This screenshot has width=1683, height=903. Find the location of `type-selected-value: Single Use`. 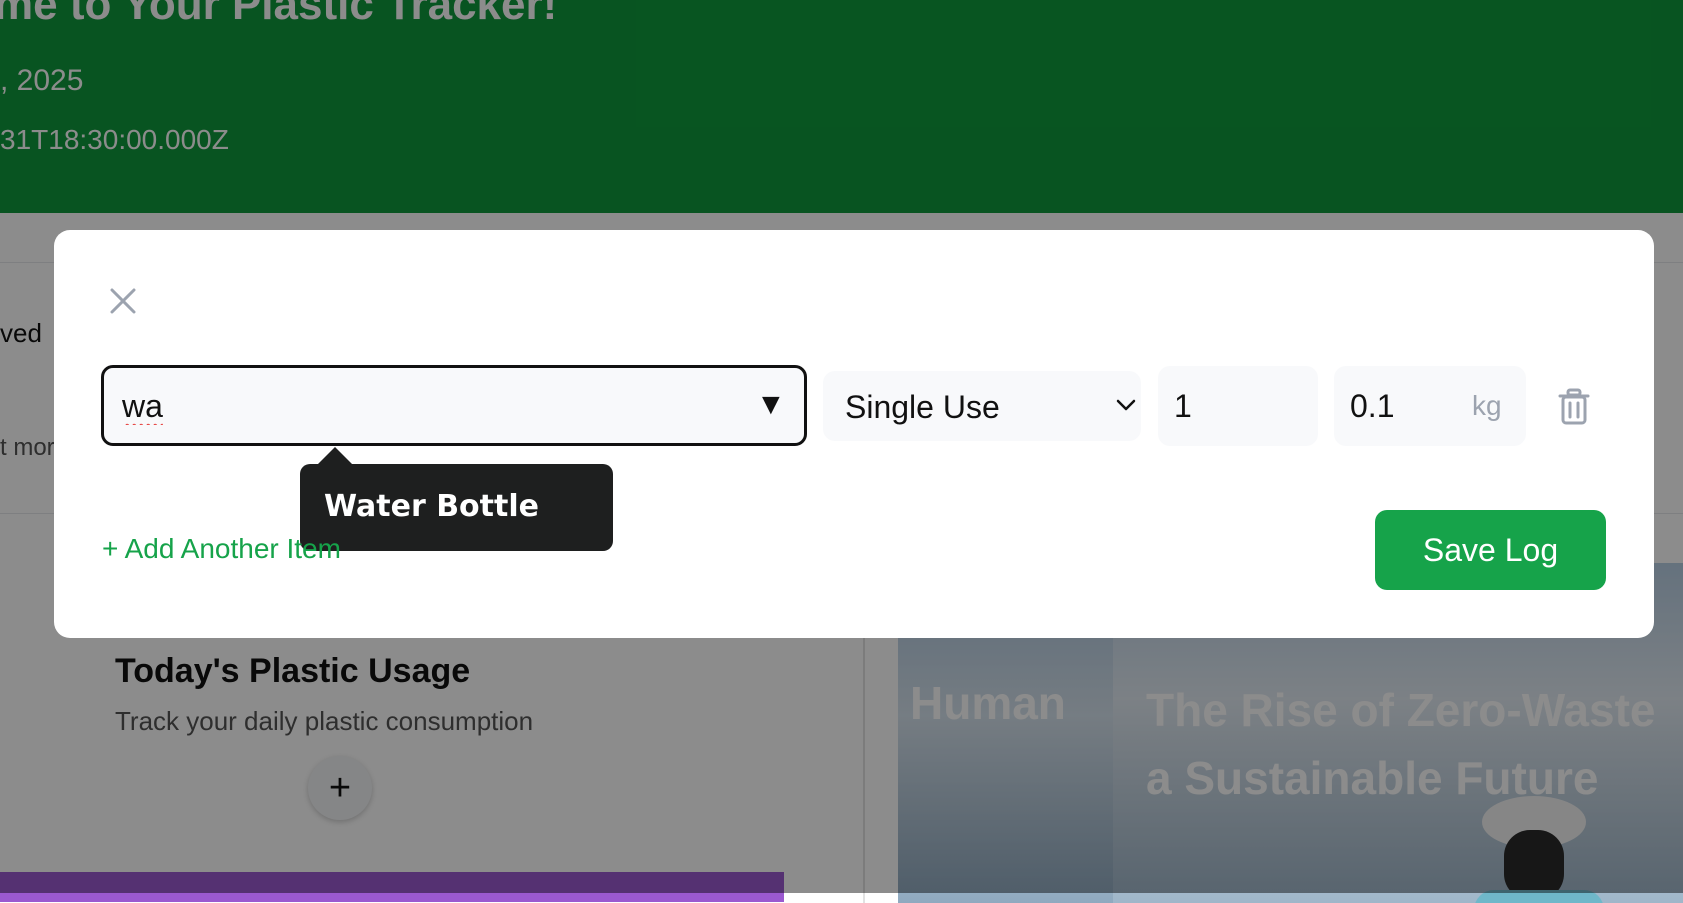

type-selected-value: Single Use is located at coordinates (922, 407).